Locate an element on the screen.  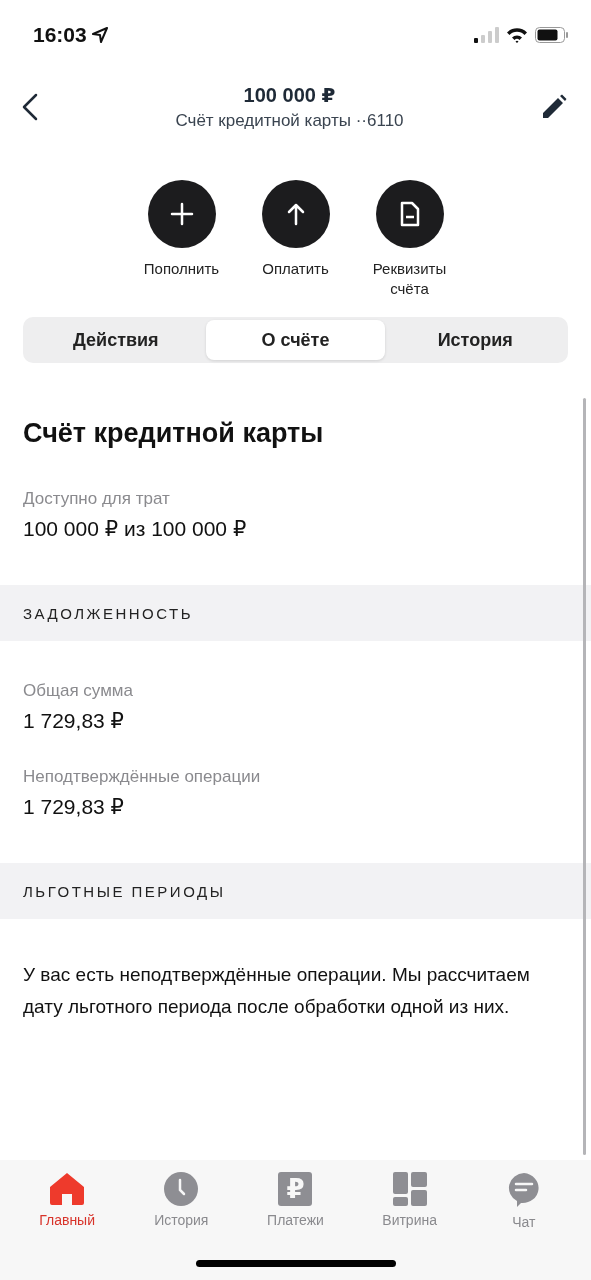
pencil-icon is located at coordinates (554, 107).